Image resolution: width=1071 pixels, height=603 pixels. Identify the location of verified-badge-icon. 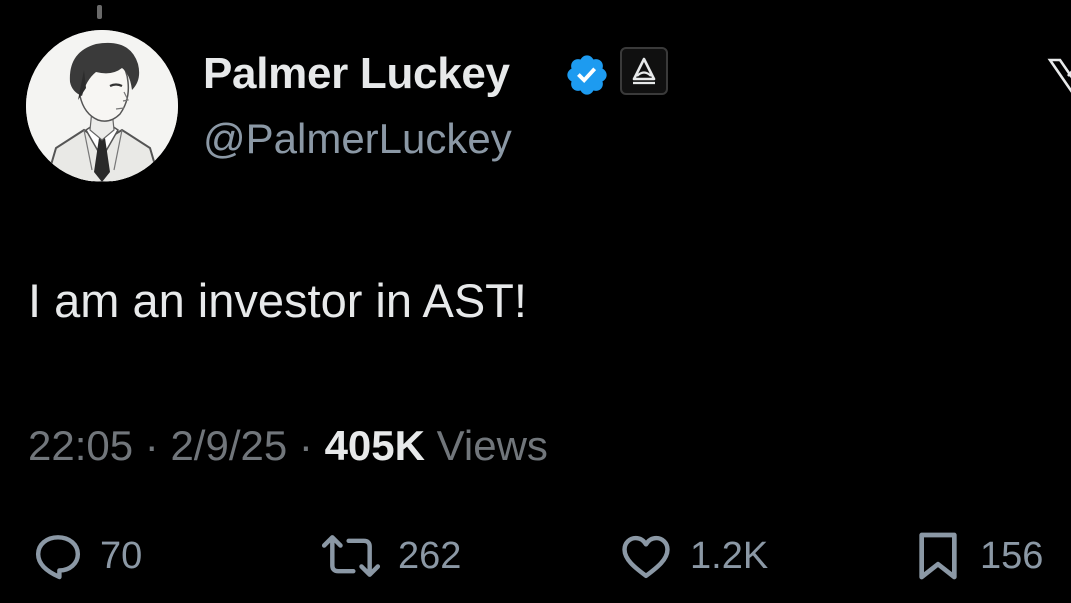
(587, 75).